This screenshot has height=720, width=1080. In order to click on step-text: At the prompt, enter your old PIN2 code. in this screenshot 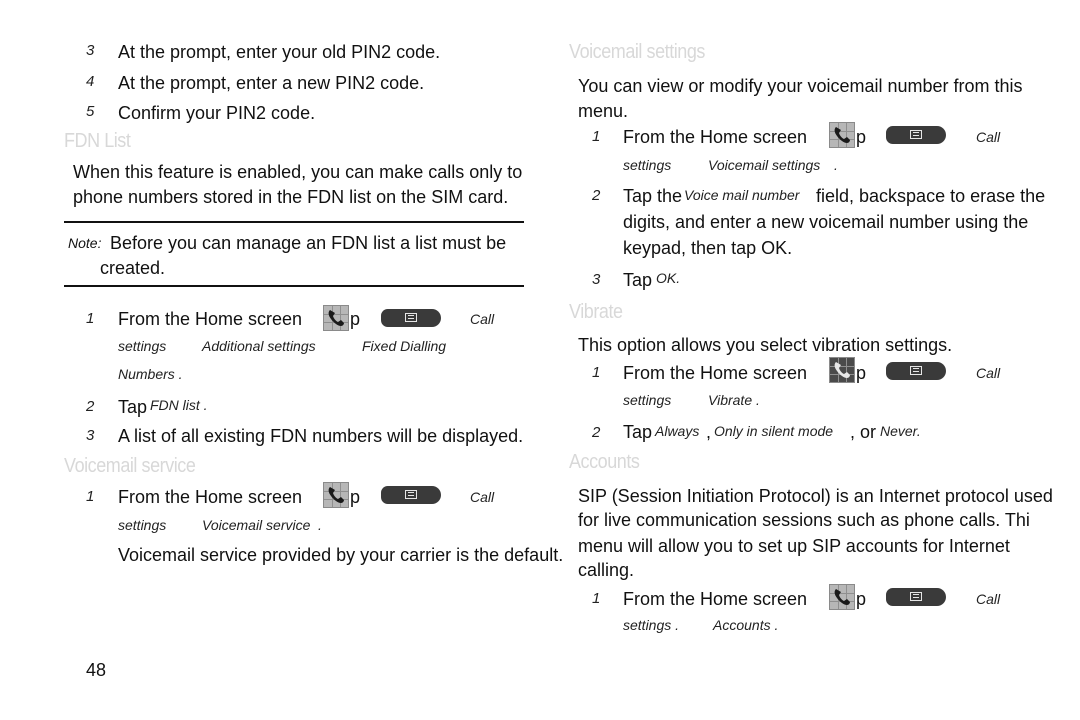, I will do `click(279, 52)`.